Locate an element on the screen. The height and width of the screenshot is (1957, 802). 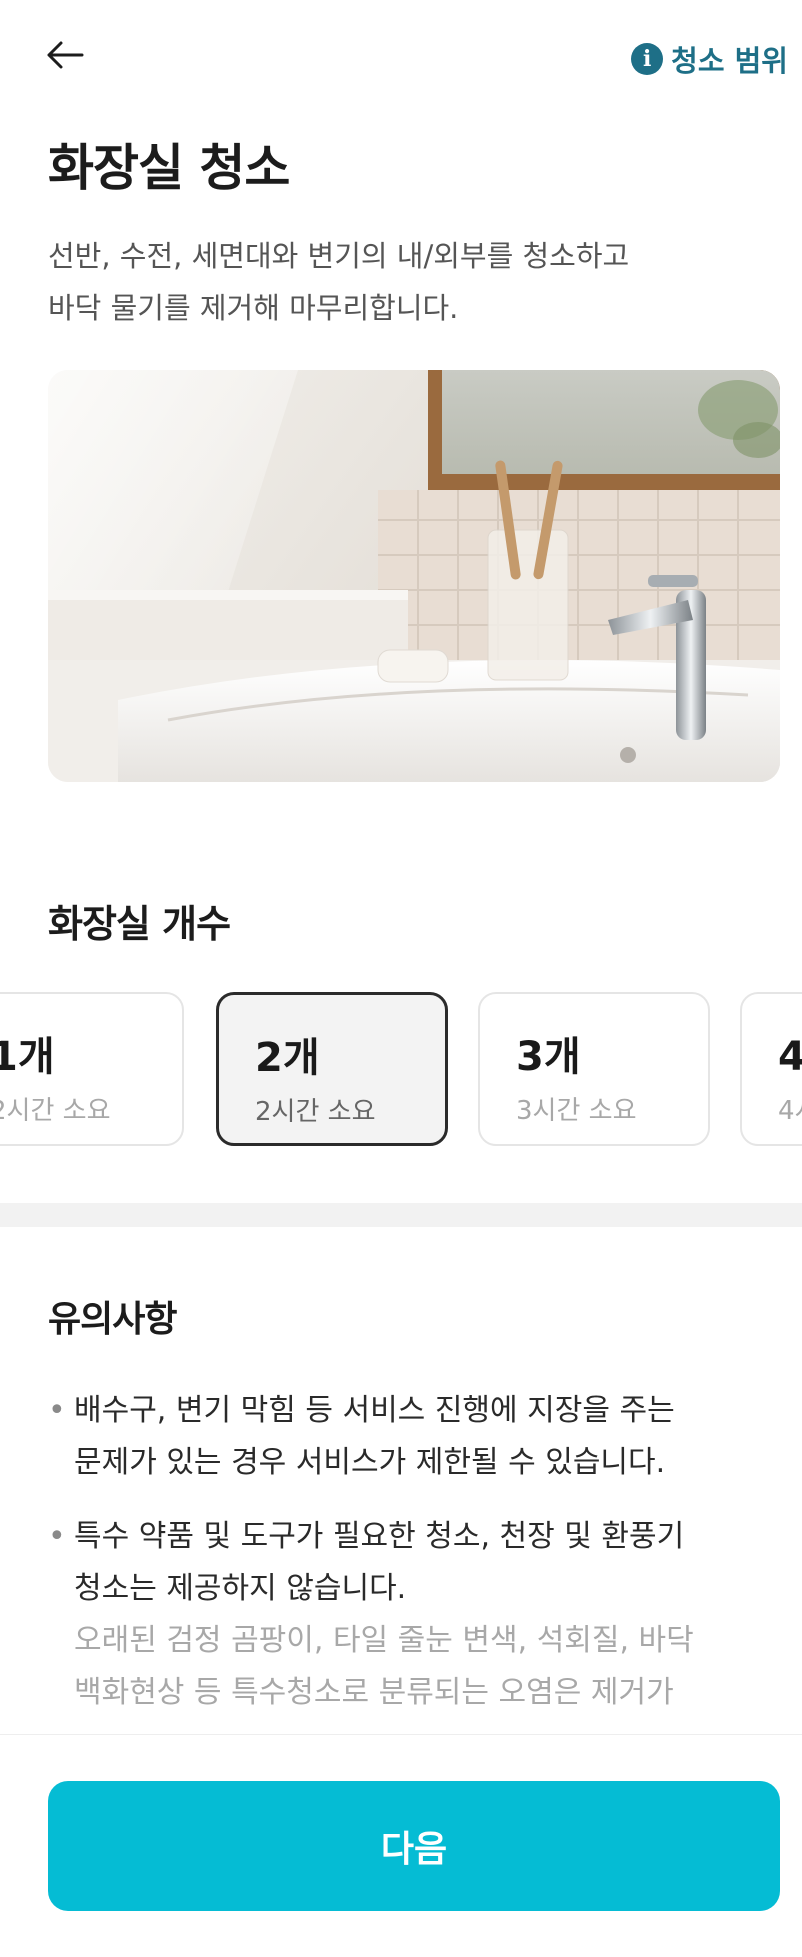
notes-title: 유의사항 is located at coordinates (112, 1319).